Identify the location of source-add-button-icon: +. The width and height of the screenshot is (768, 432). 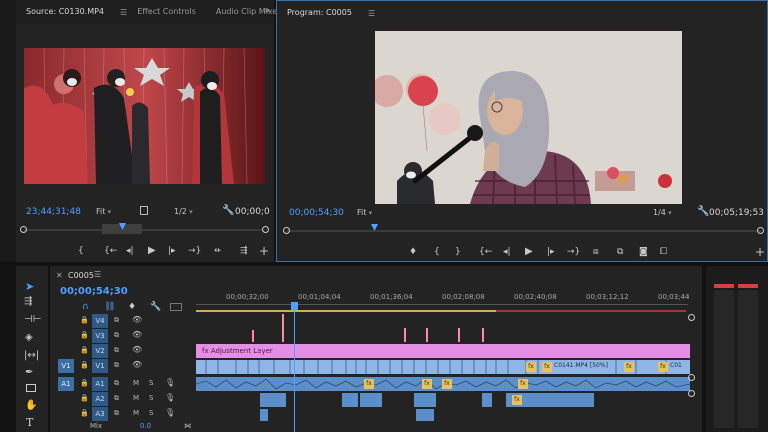
(264, 251).